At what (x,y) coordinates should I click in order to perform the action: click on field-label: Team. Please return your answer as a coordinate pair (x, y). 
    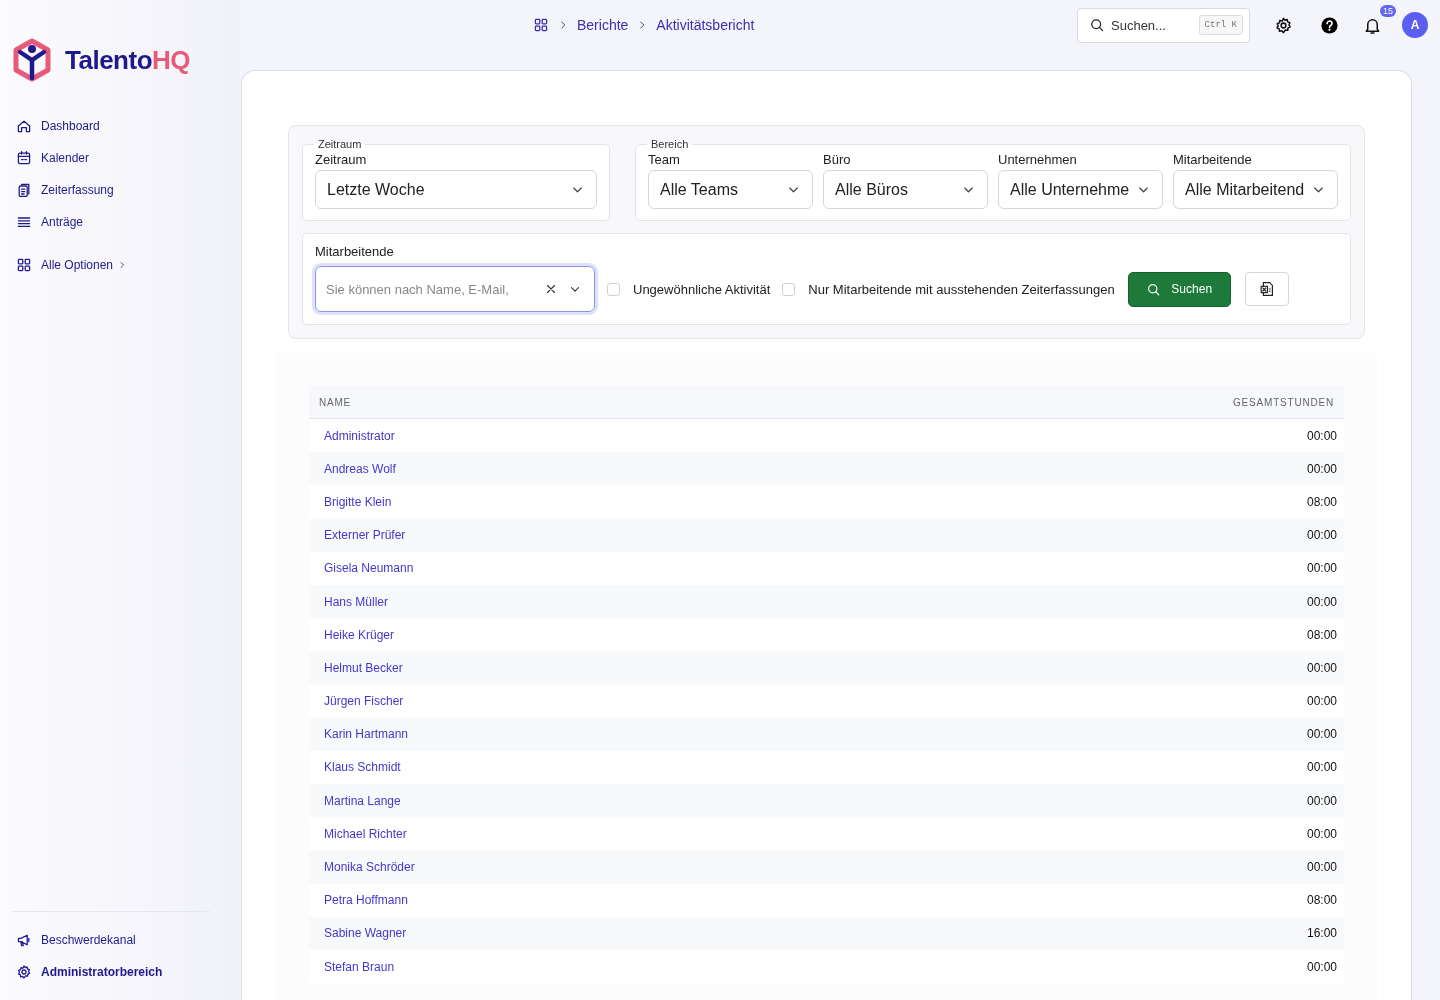
    Looking at the image, I should click on (664, 159).